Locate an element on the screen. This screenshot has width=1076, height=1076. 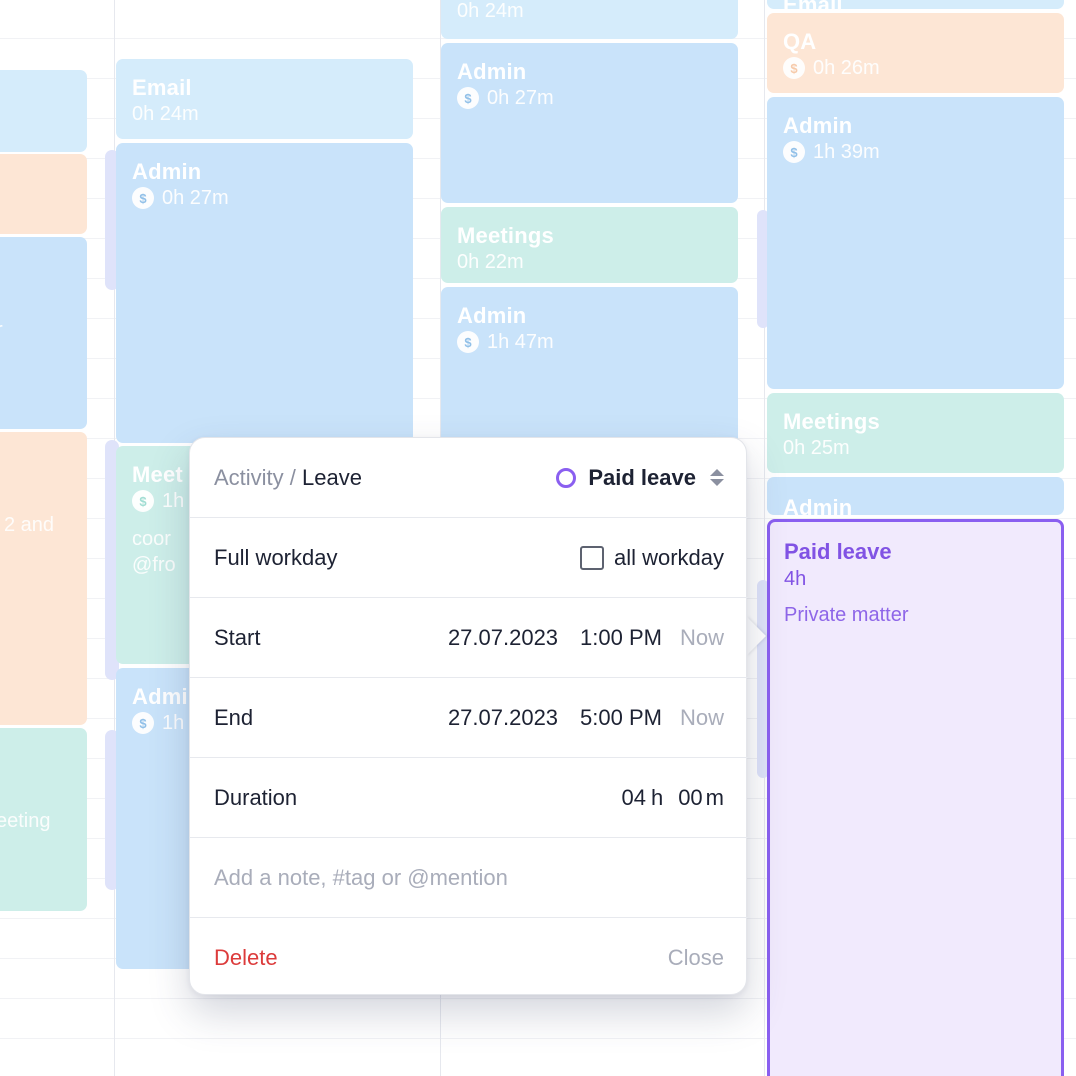
actions-row: Delete Close is located at coordinates (469, 958).